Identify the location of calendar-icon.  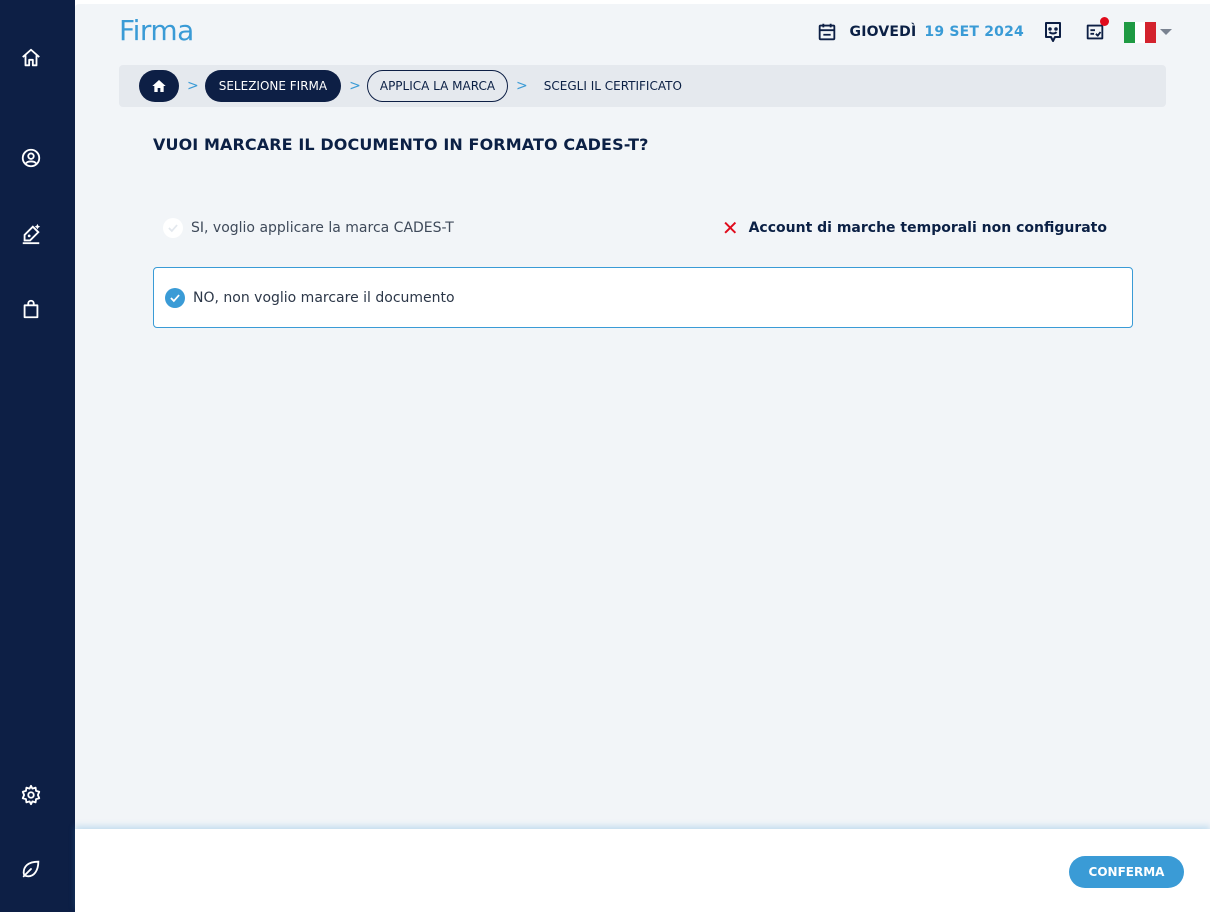
(826, 32).